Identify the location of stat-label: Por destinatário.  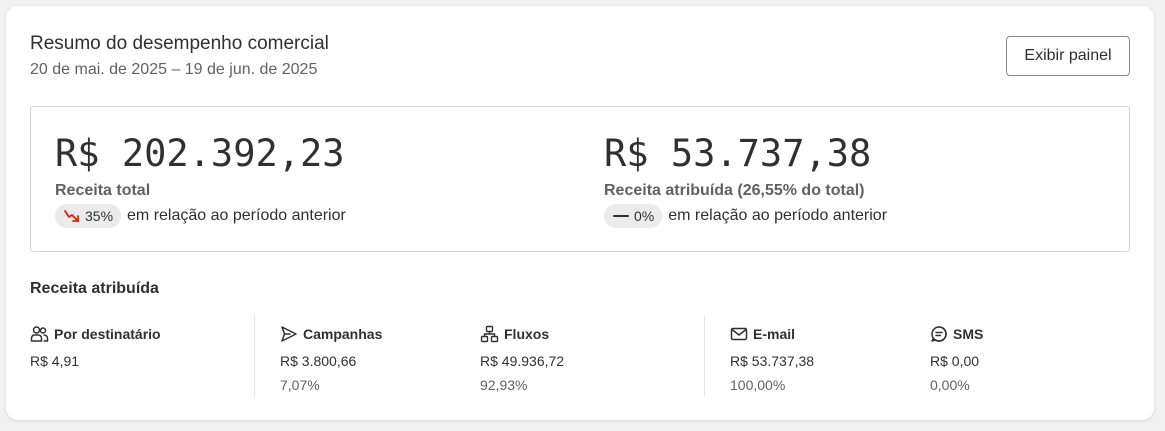
(107, 334).